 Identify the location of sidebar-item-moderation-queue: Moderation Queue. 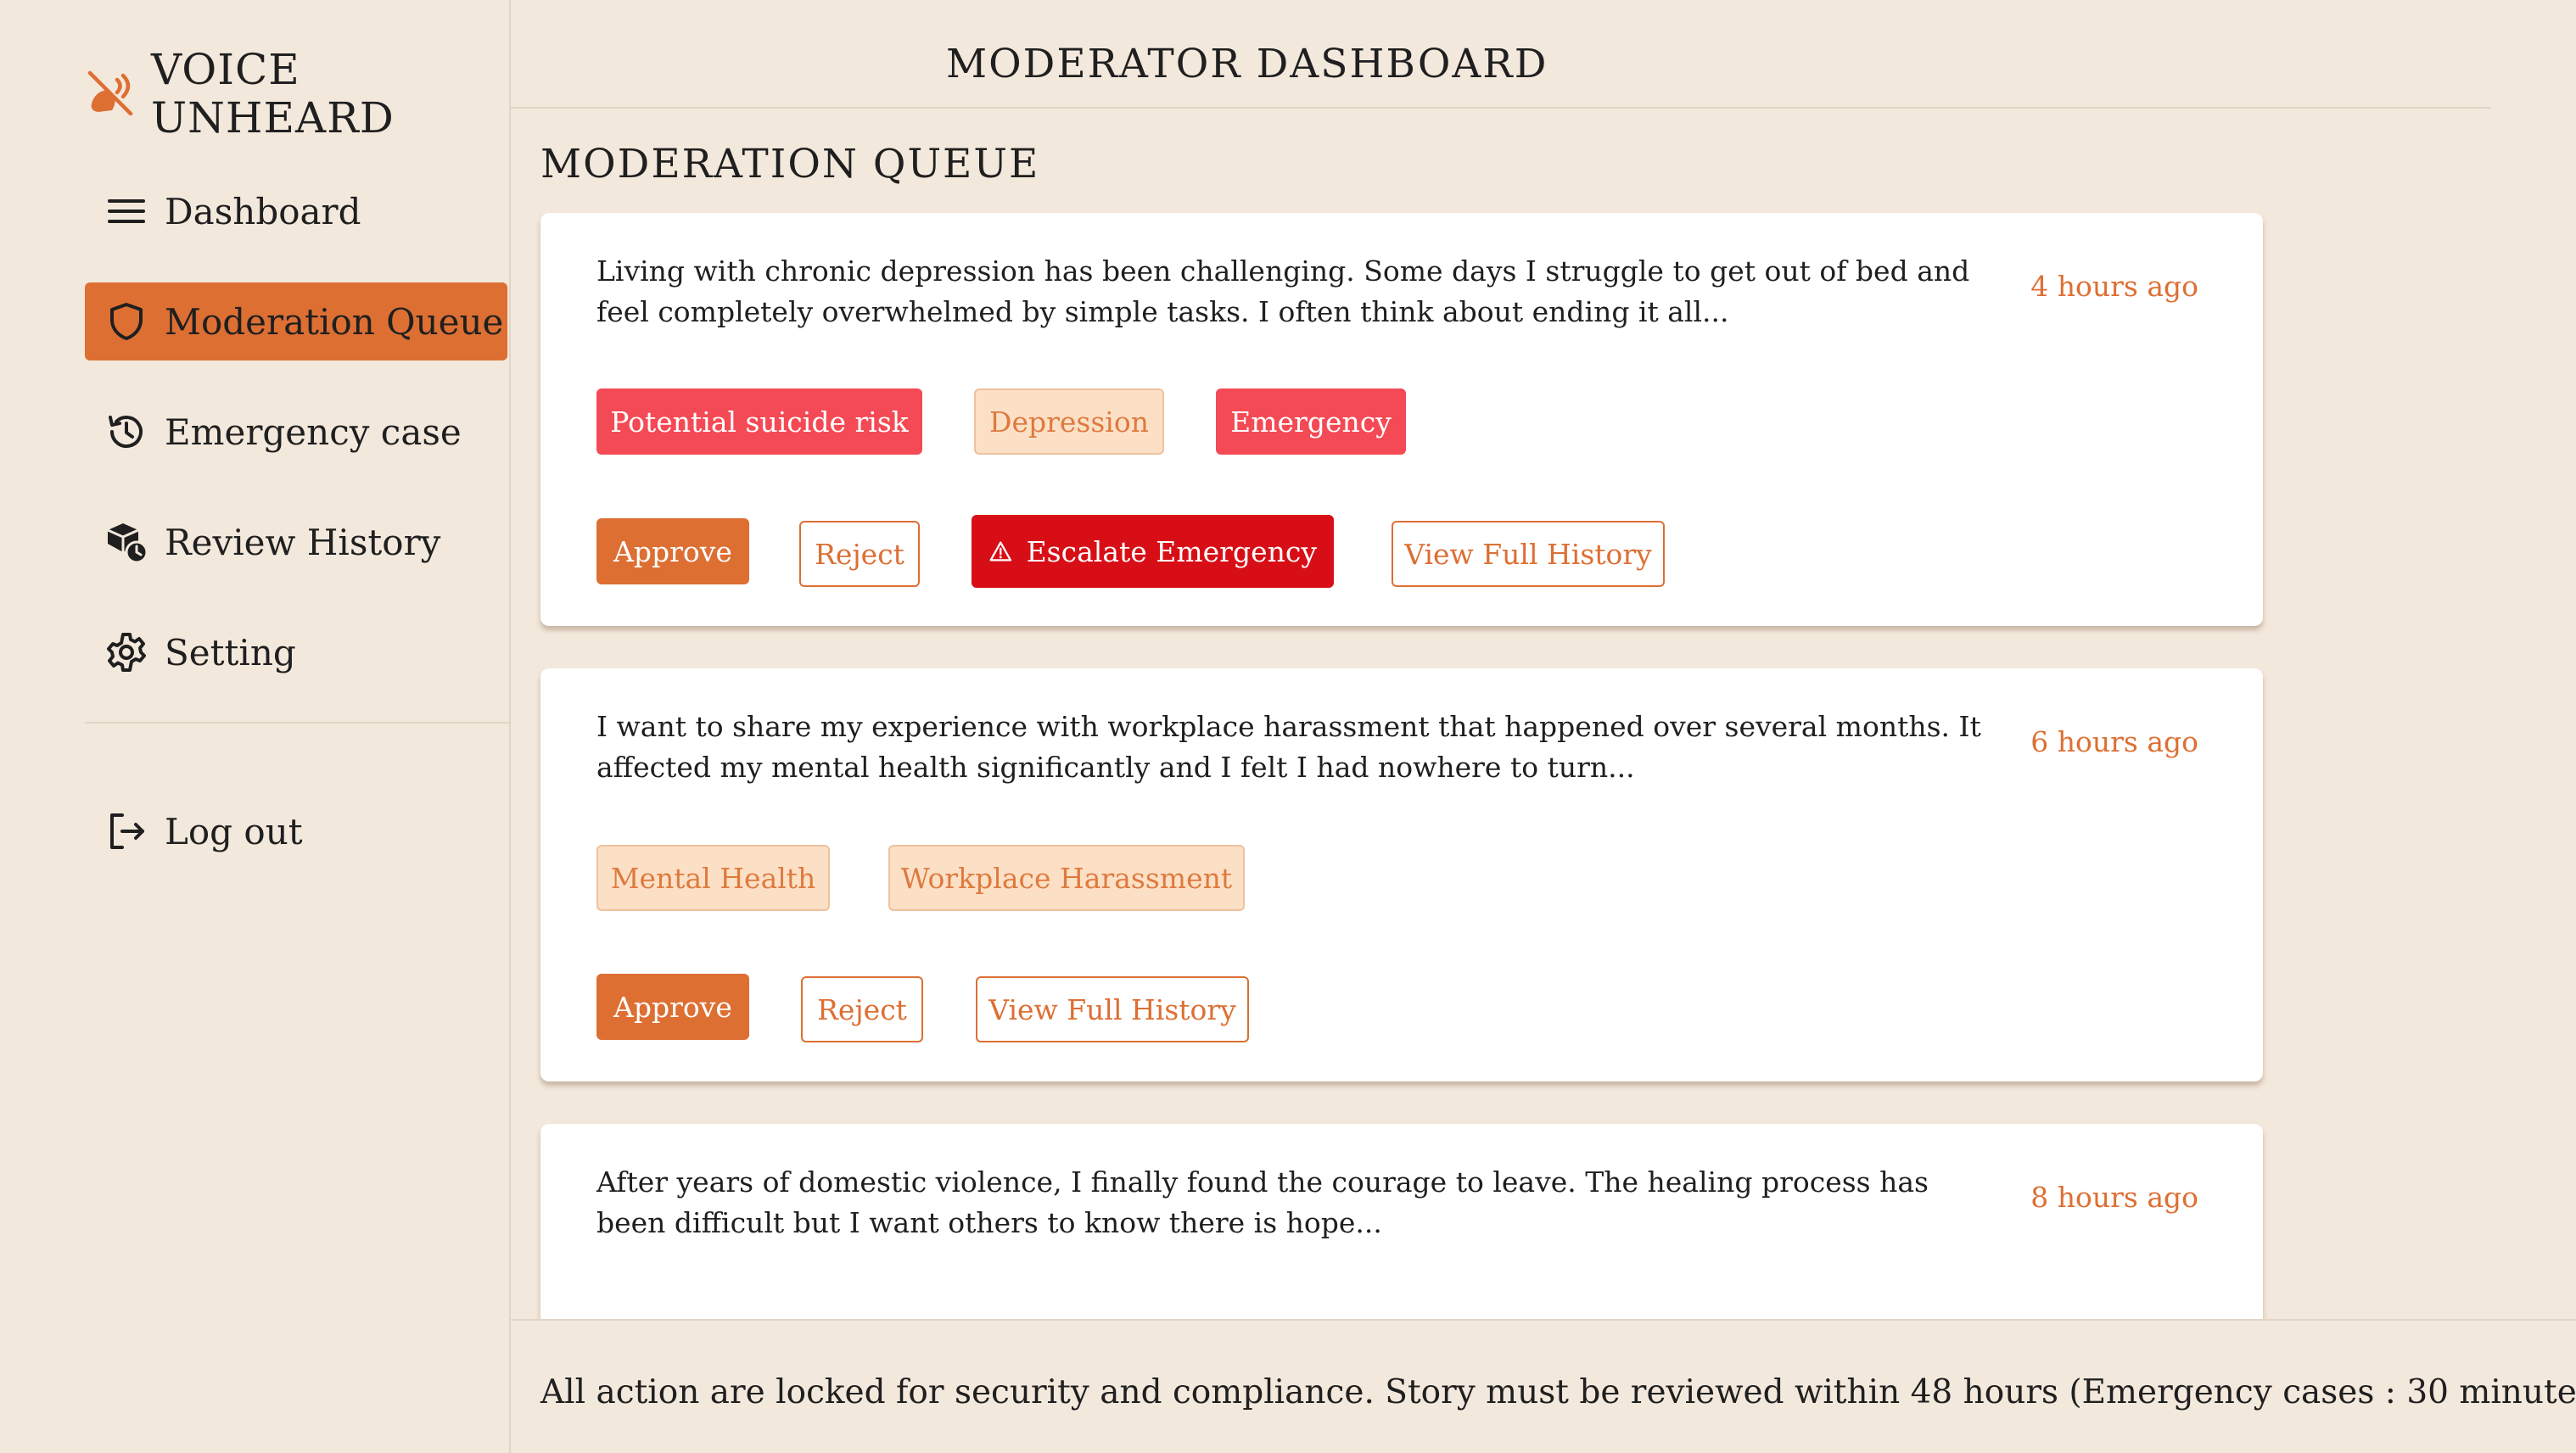
(296, 321).